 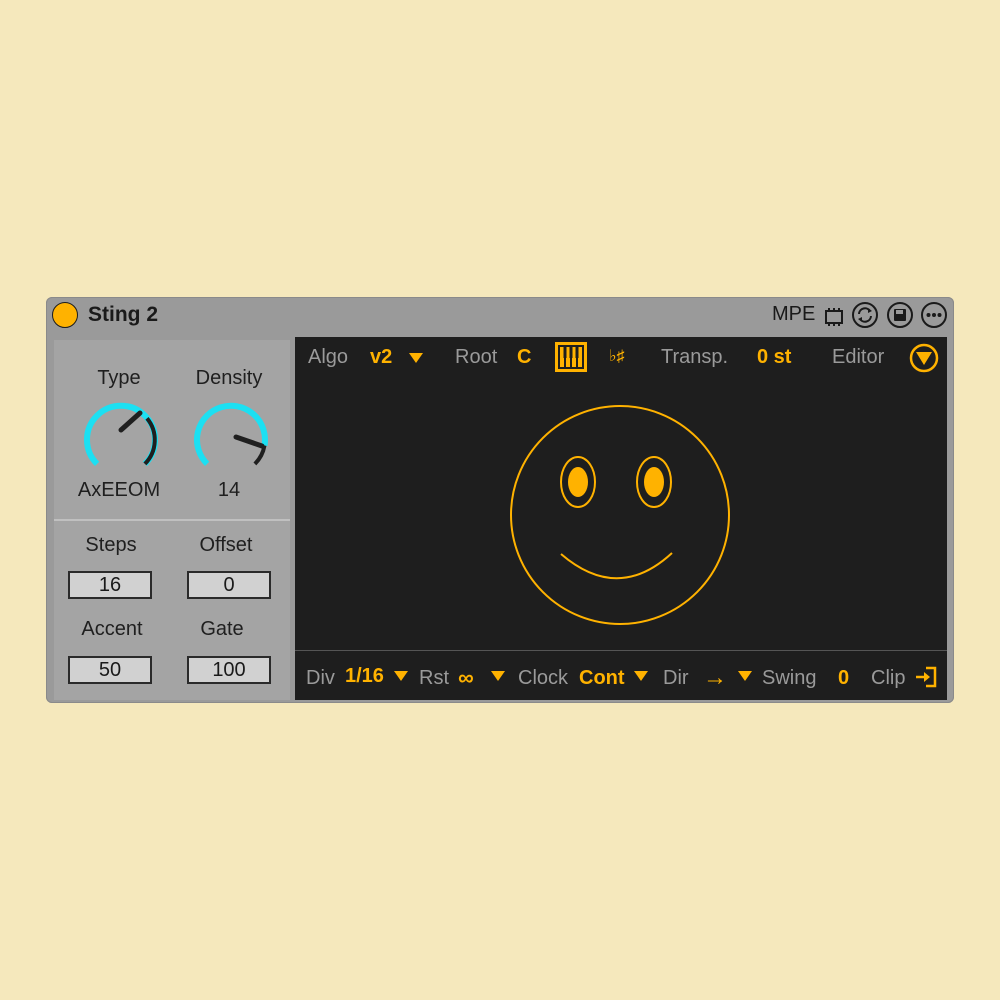 I want to click on div-dropdown-icon, so click(x=401, y=676).